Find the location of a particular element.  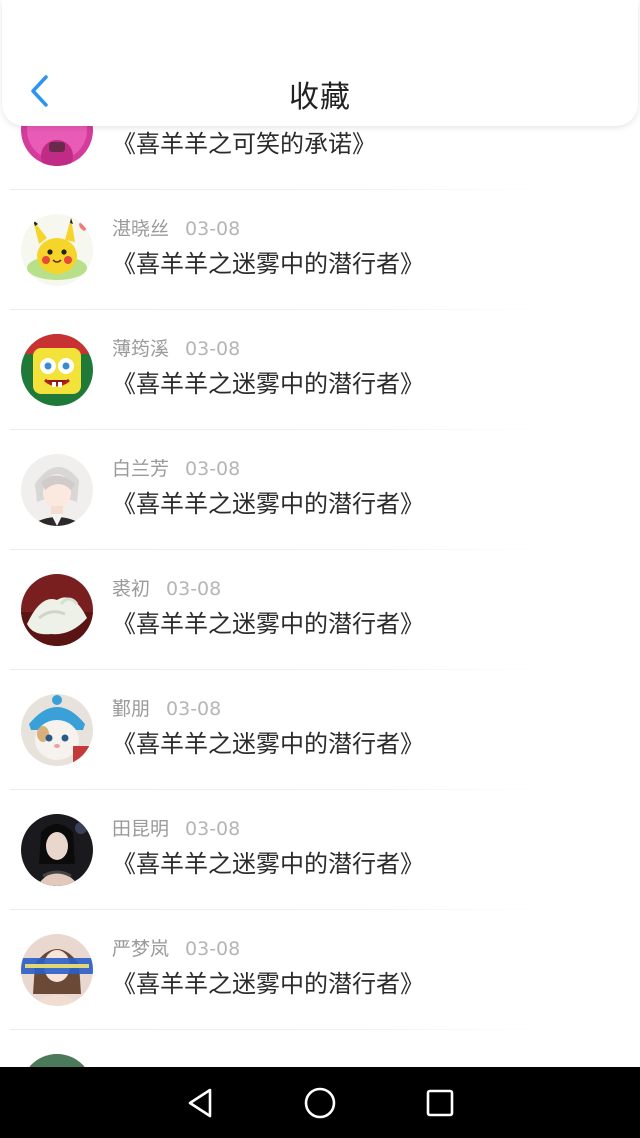

back-triangle-icon is located at coordinates (200, 1102).